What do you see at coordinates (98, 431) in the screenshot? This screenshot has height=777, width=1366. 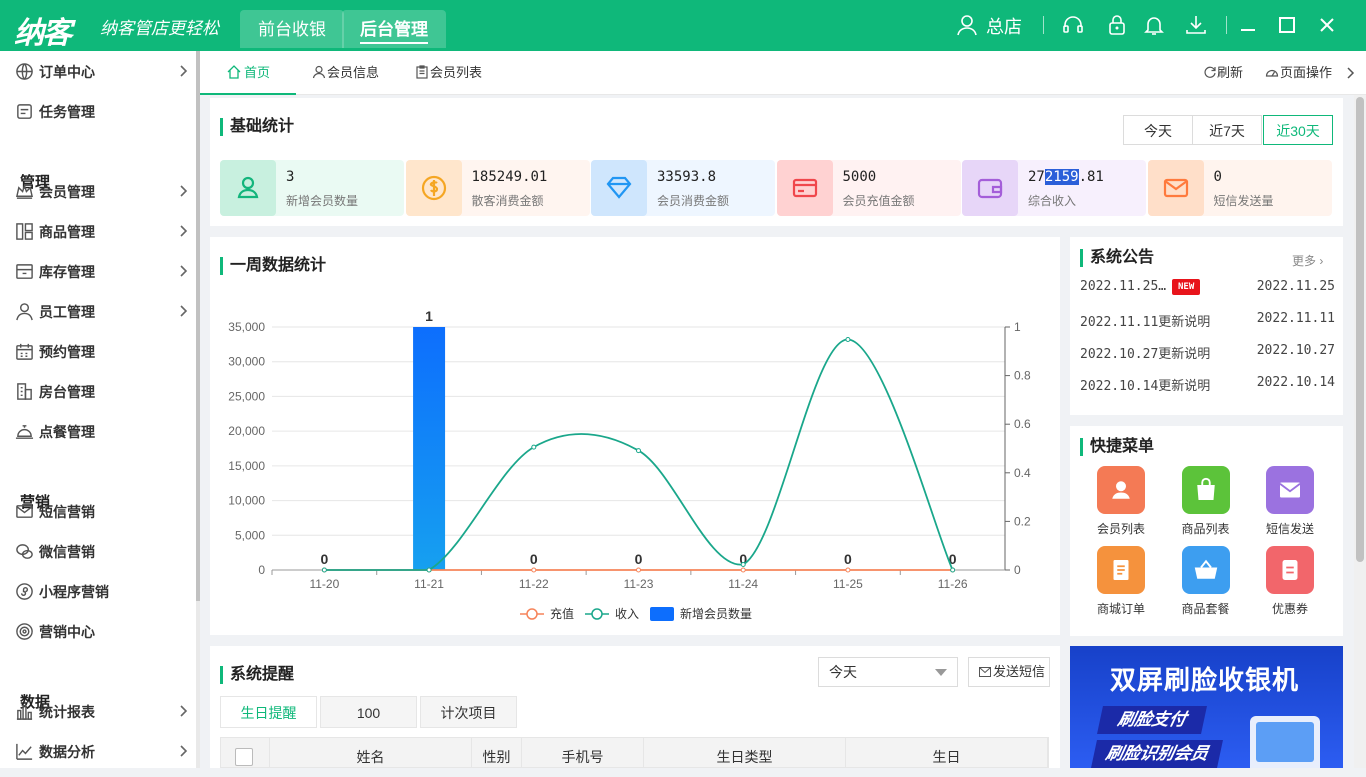 I see `sidebar-item-9: 点餐管理` at bounding box center [98, 431].